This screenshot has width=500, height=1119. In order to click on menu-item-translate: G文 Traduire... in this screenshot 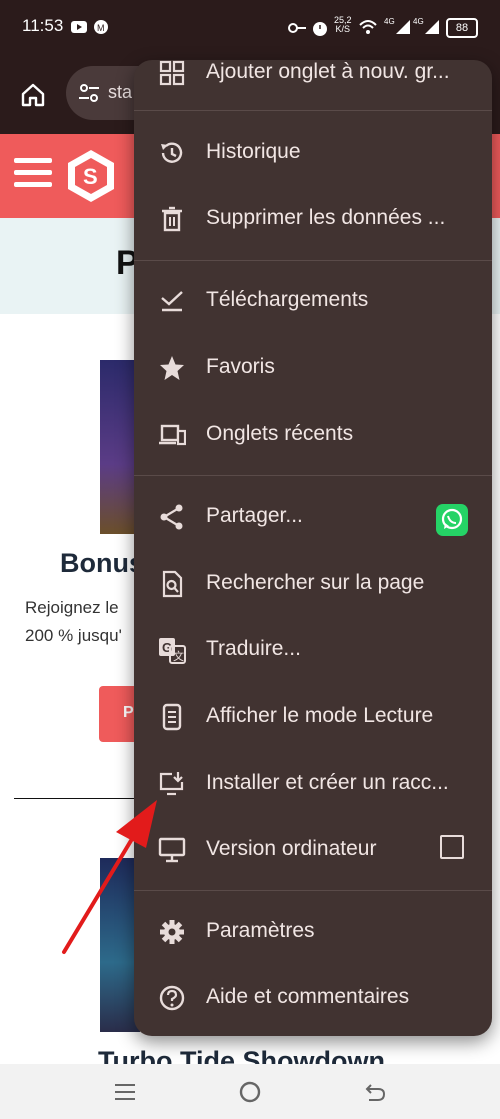, I will do `click(313, 650)`.